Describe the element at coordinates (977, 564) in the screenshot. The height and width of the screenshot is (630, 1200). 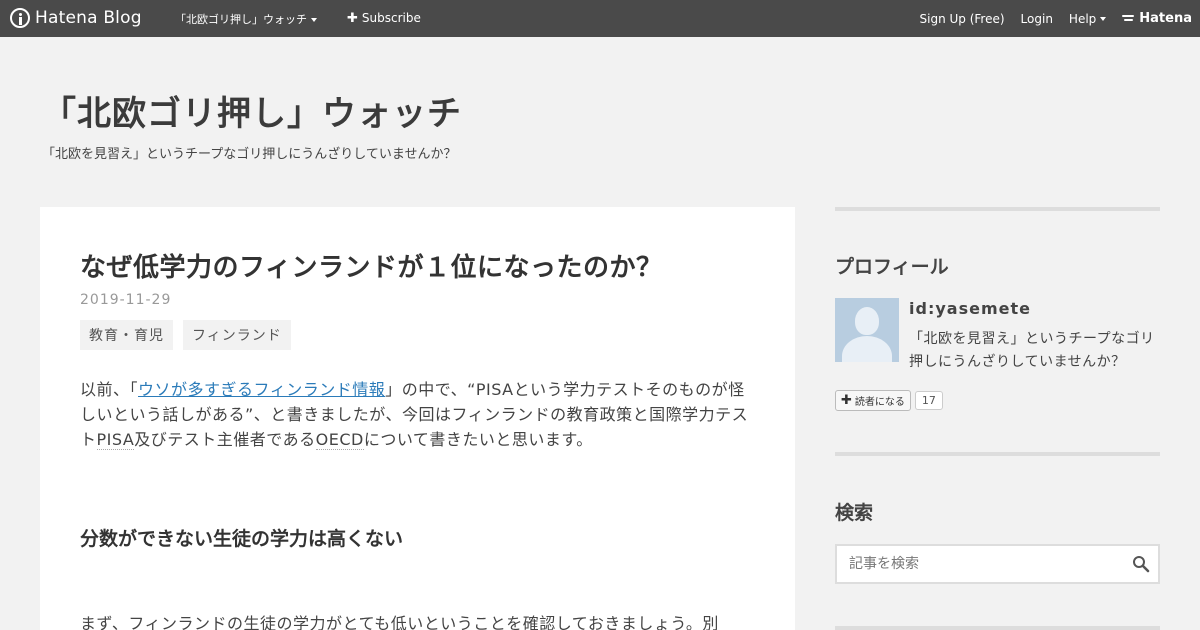
I see `search-input` at that location.